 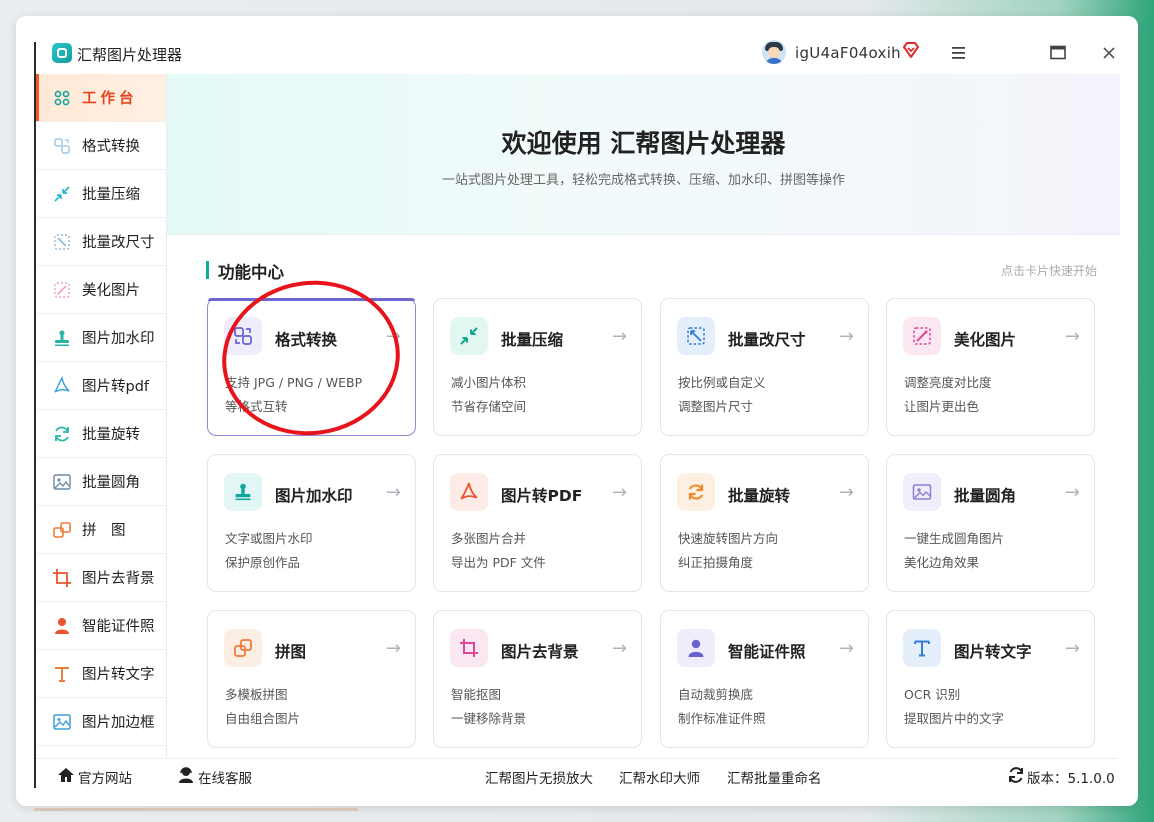 I want to click on feature-card: 批量旋转 → 快速旋转图片方向 纠正拍摄角度, so click(x=764, y=523).